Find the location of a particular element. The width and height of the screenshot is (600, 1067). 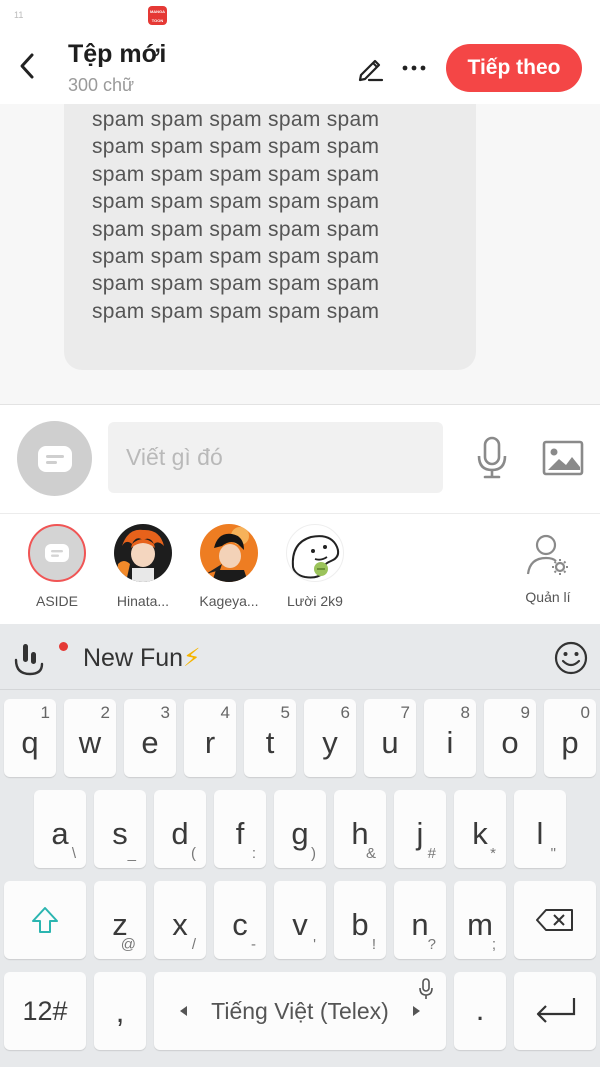

key-hint: 8 is located at coordinates (465, 712).